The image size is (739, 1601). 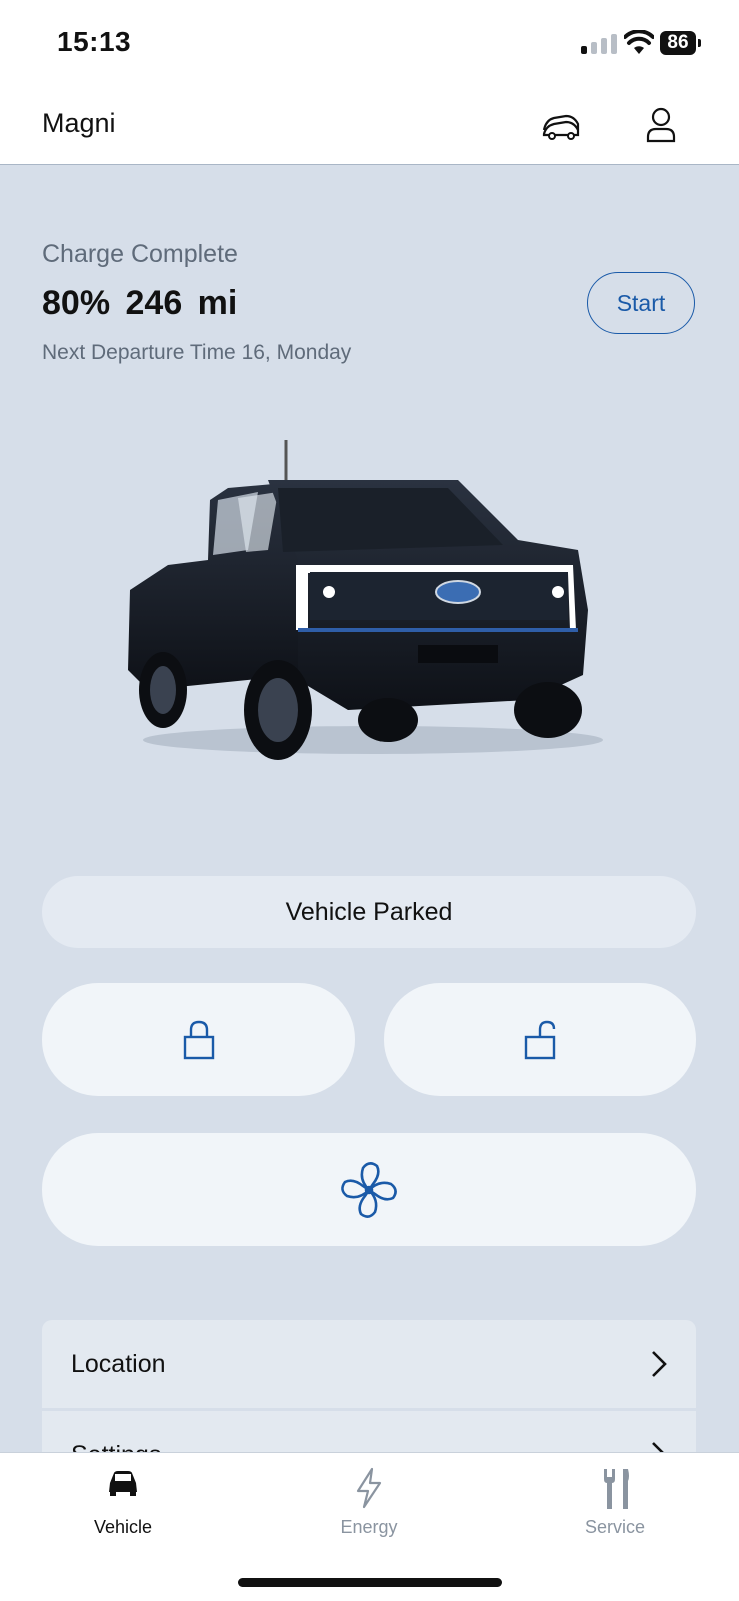 I want to click on vehicle-state-pill: Vehicle Parked, so click(x=369, y=912).